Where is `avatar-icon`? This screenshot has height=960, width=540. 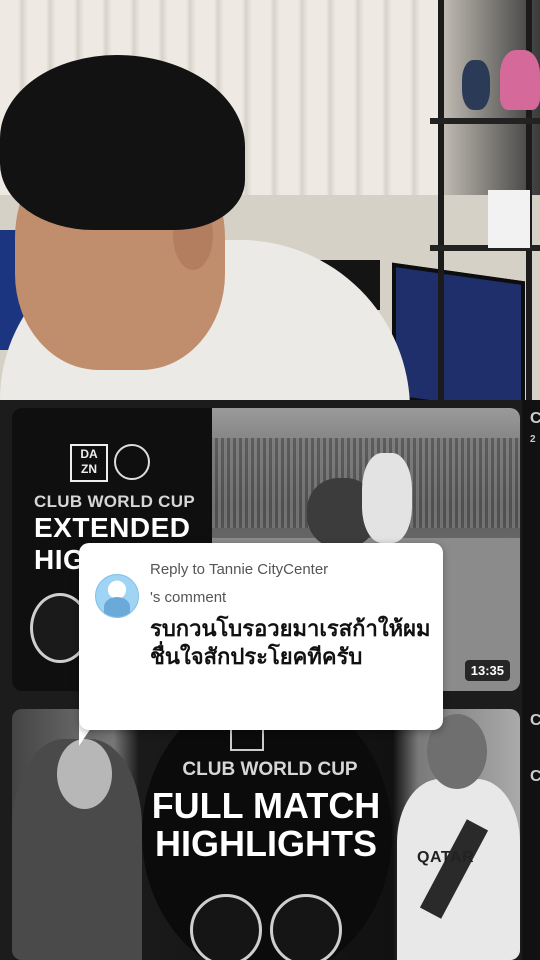 avatar-icon is located at coordinates (117, 596).